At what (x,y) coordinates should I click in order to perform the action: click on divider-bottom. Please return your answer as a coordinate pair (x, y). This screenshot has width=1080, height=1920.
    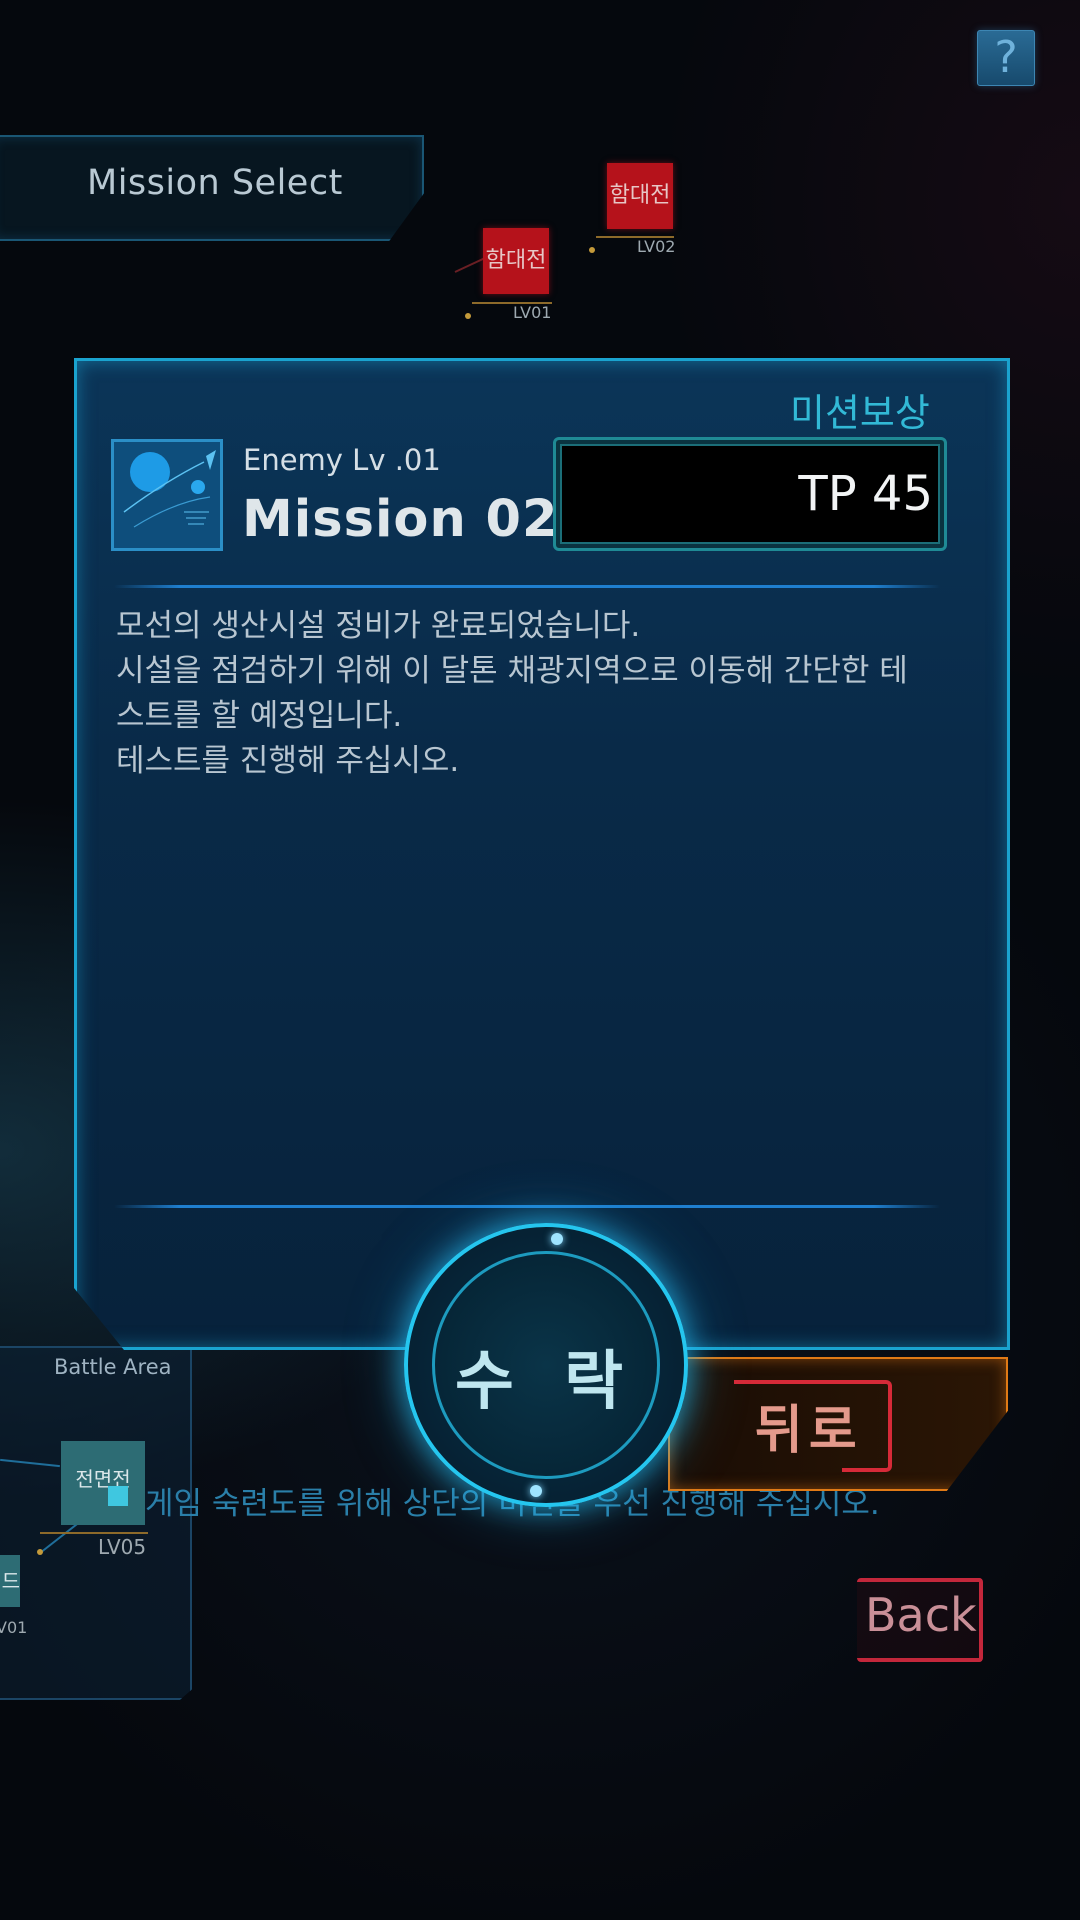
    Looking at the image, I should click on (527, 1206).